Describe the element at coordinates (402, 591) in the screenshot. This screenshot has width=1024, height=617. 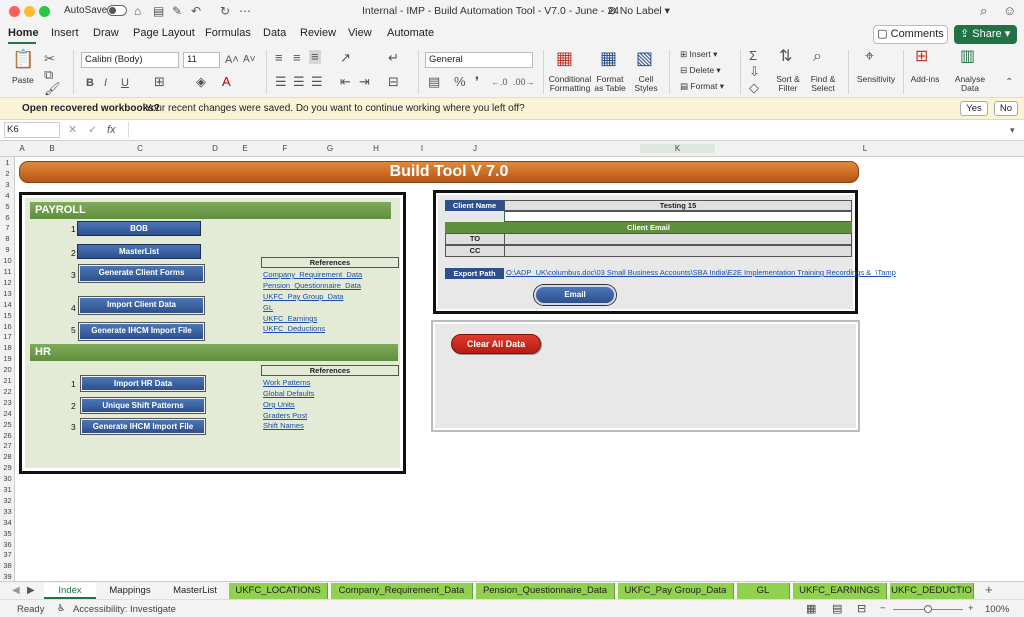
I see `sheet-tab-company-requirement-data: Company_Requirement_Data` at that location.